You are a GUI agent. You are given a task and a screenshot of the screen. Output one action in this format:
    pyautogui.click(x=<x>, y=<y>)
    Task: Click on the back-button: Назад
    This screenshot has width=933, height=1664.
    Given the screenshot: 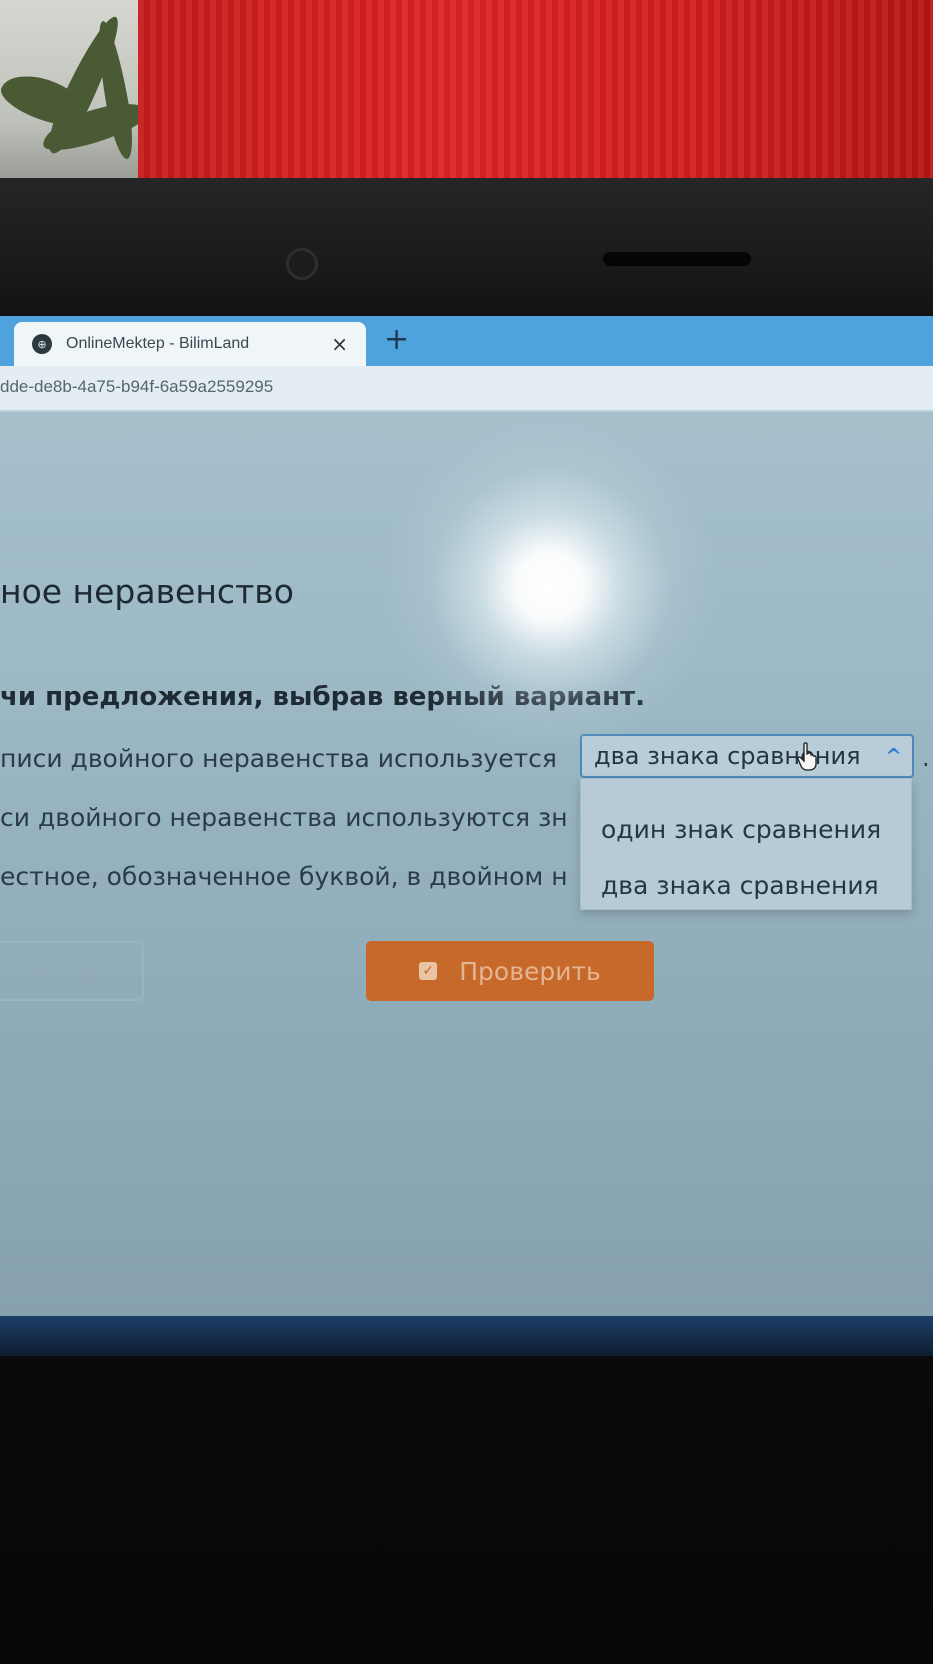 What is the action you would take?
    pyautogui.click(x=72, y=971)
    